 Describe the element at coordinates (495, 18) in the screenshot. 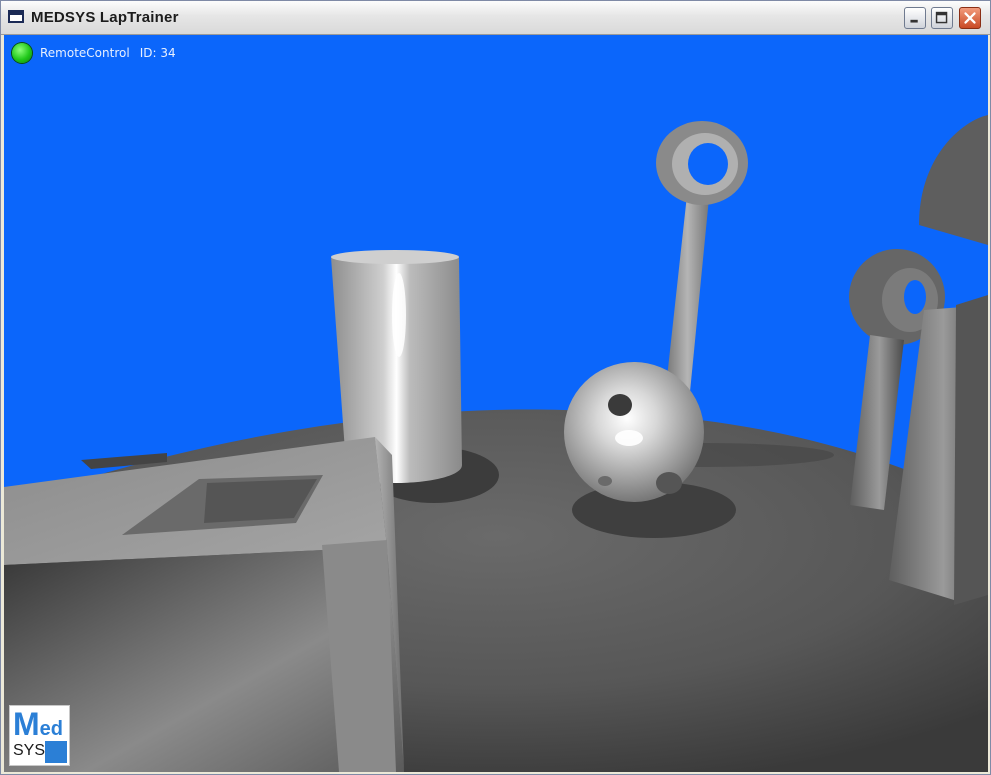

I see `title-bar: MEDSYS LapTrainer` at that location.